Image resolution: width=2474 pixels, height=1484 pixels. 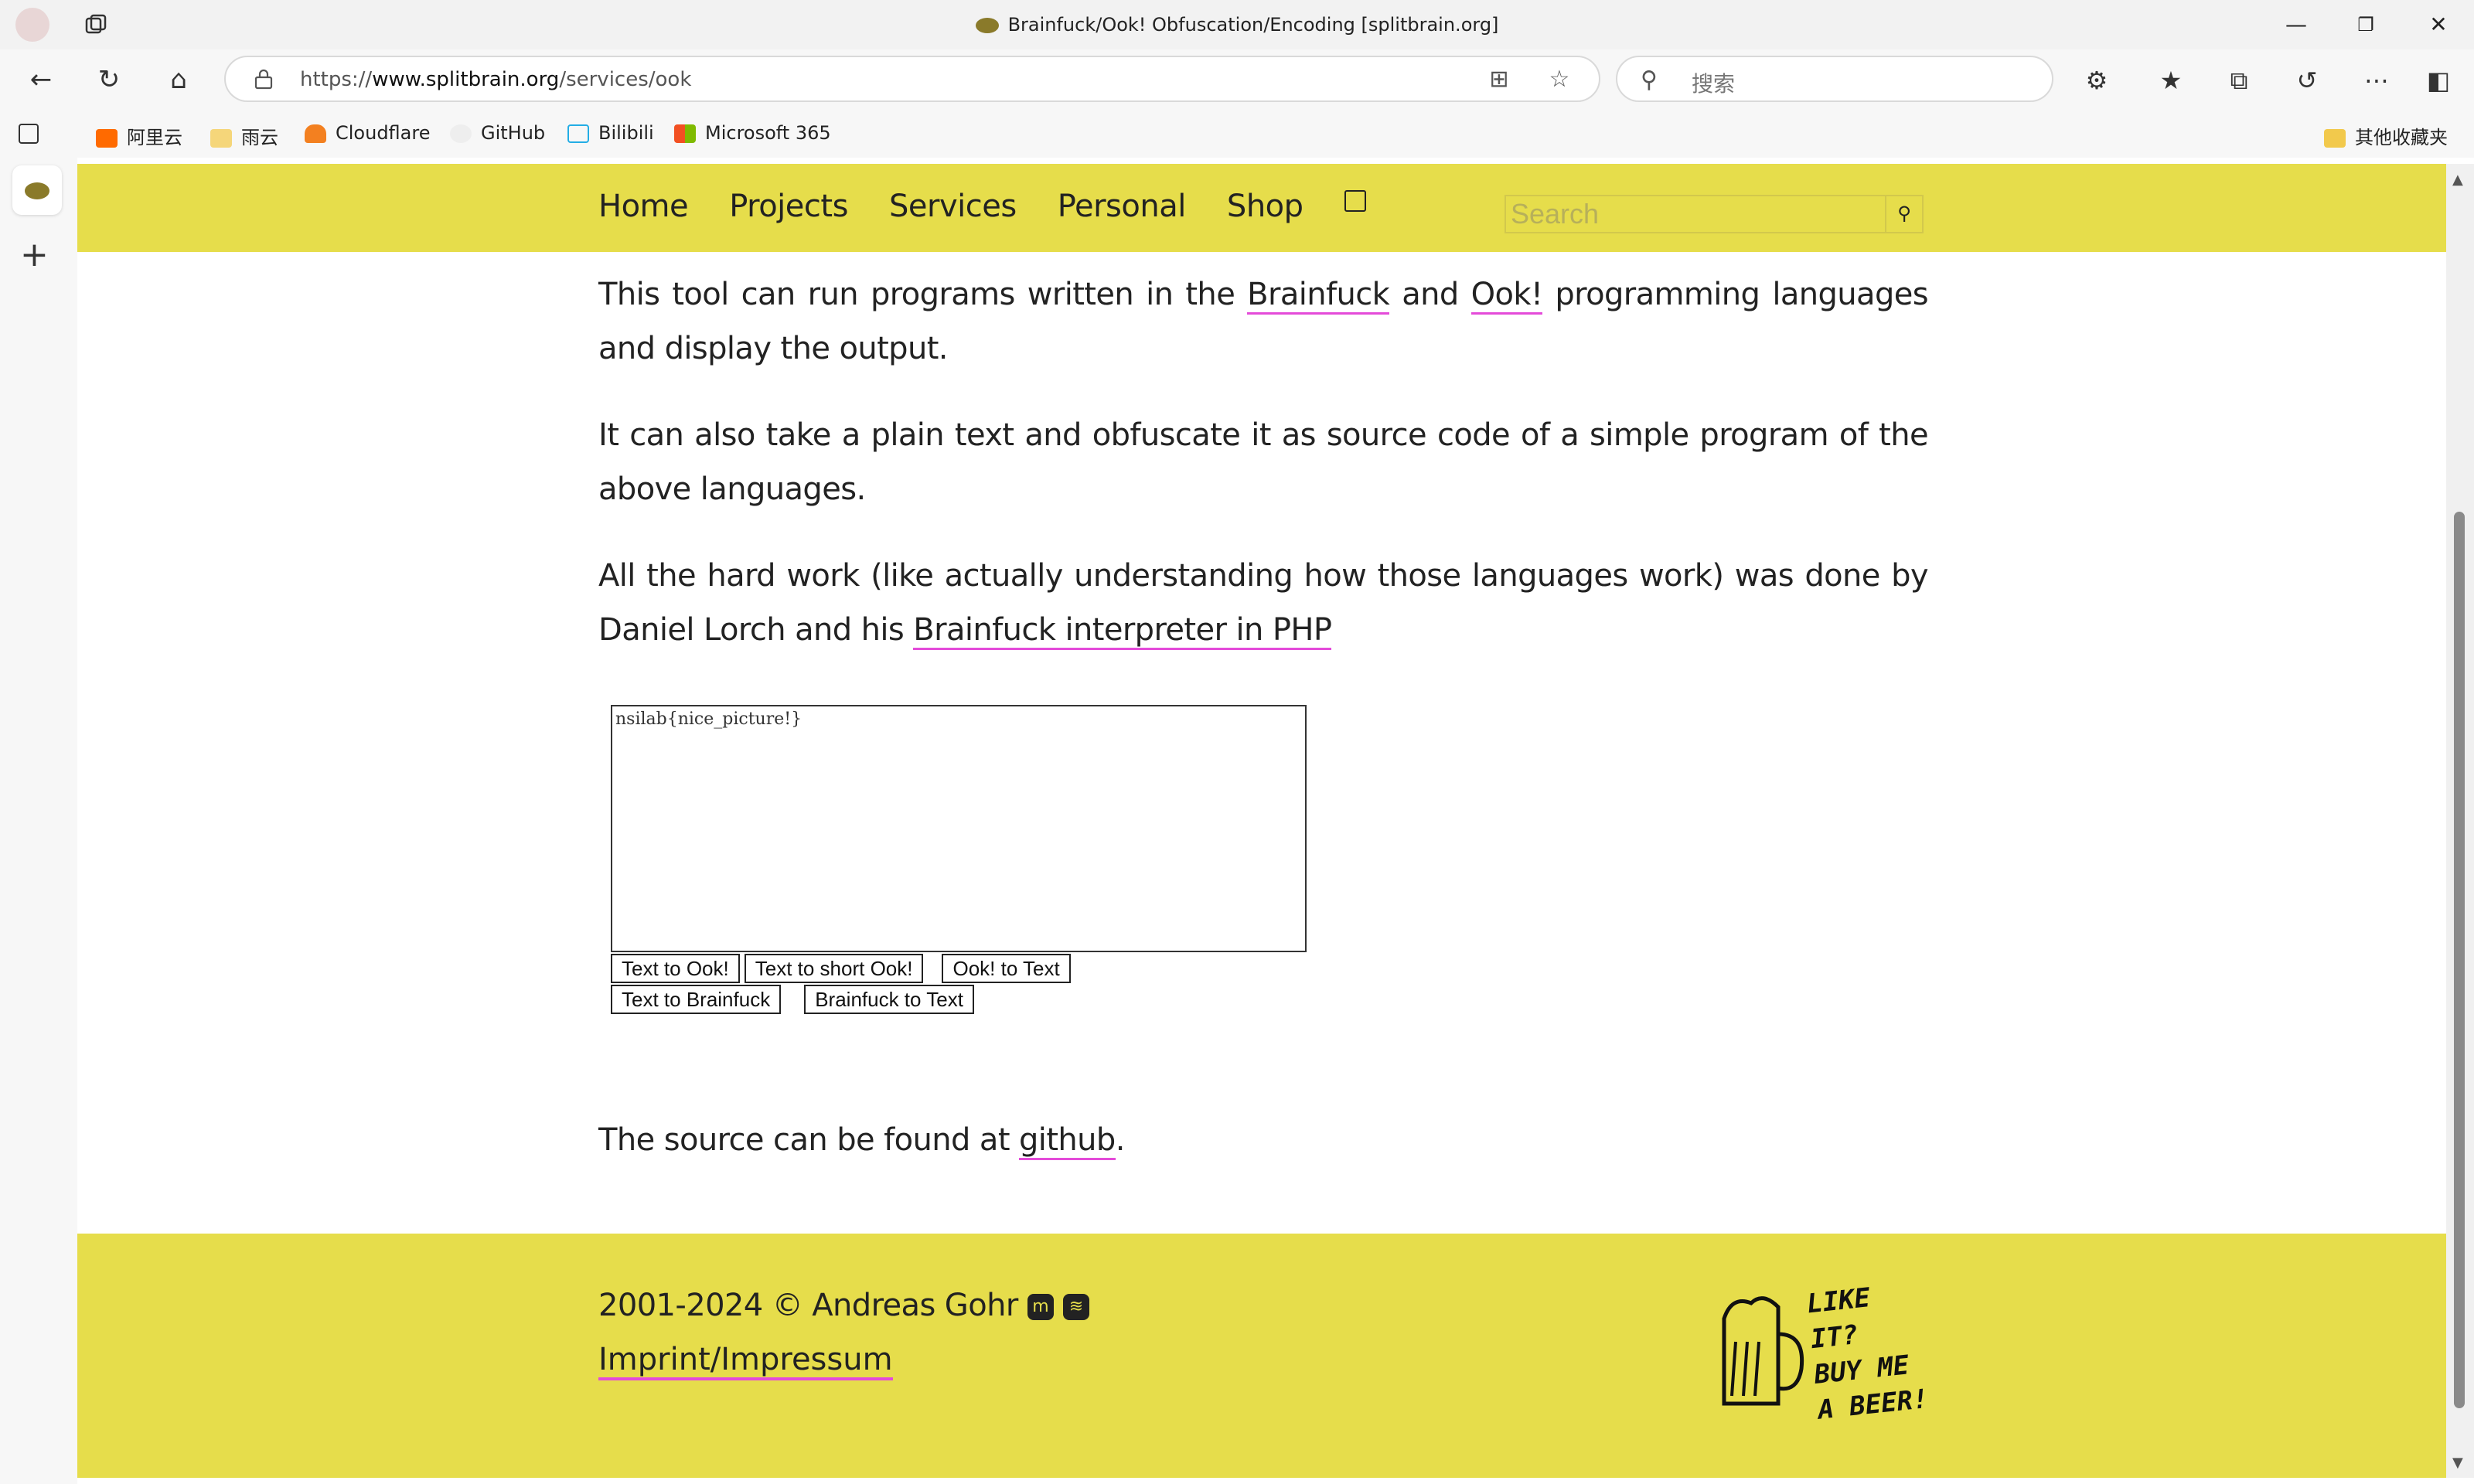 What do you see at coordinates (610, 133) in the screenshot?
I see `bookmark-bilibili: Bilibili` at bounding box center [610, 133].